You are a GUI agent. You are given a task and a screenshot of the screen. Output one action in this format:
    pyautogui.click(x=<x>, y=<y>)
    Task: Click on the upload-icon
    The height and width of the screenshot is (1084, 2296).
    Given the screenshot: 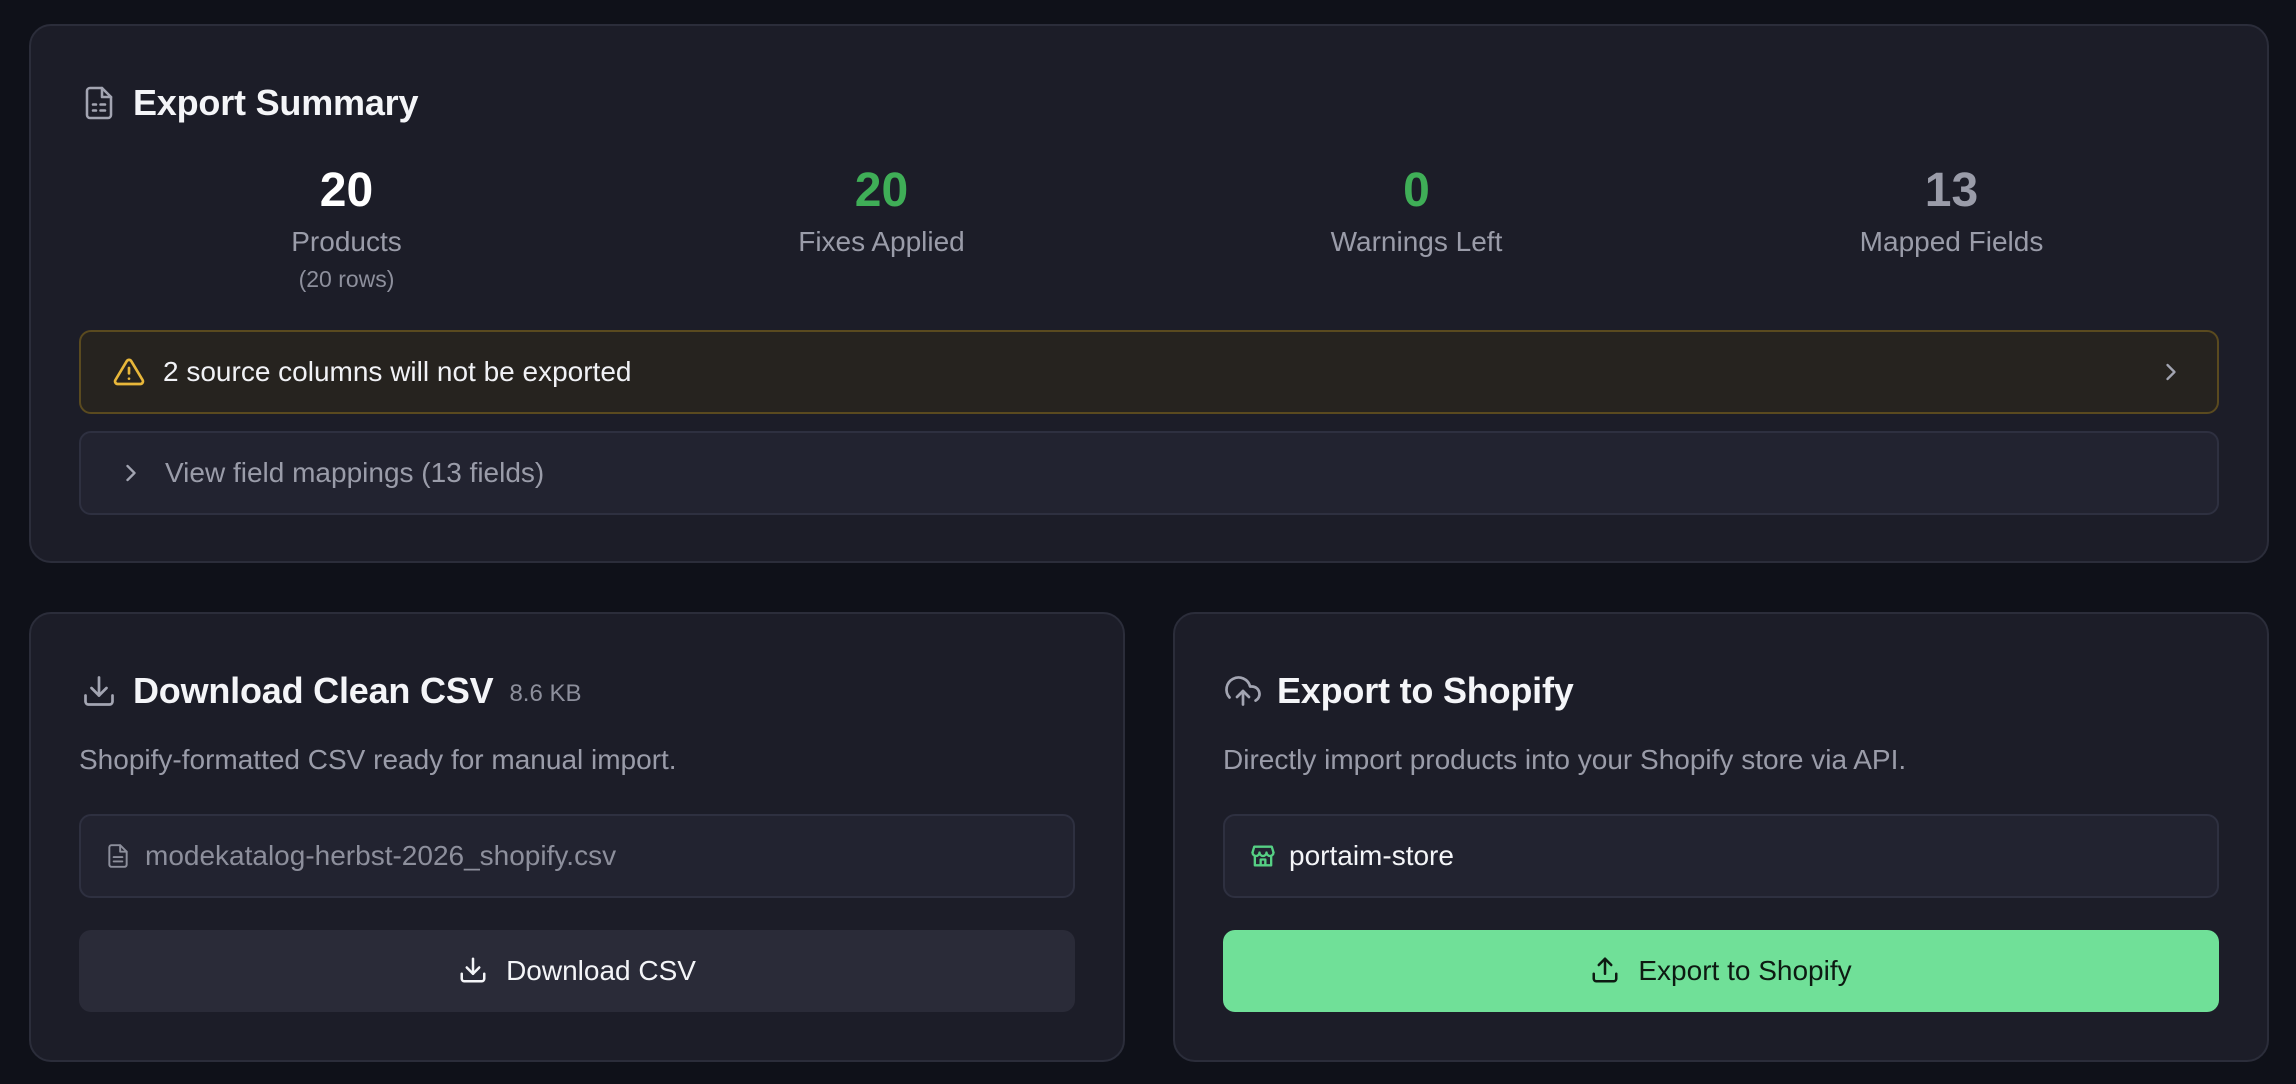 What is the action you would take?
    pyautogui.click(x=1606, y=971)
    